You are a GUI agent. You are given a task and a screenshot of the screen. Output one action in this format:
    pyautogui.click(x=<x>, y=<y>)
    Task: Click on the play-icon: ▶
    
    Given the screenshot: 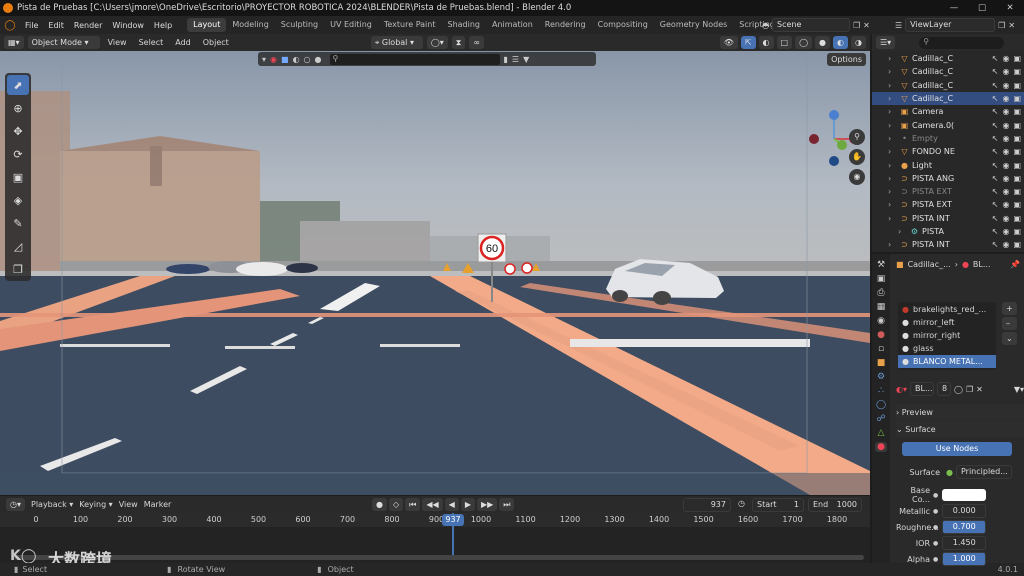 What is the action you would take?
    pyautogui.click(x=467, y=504)
    